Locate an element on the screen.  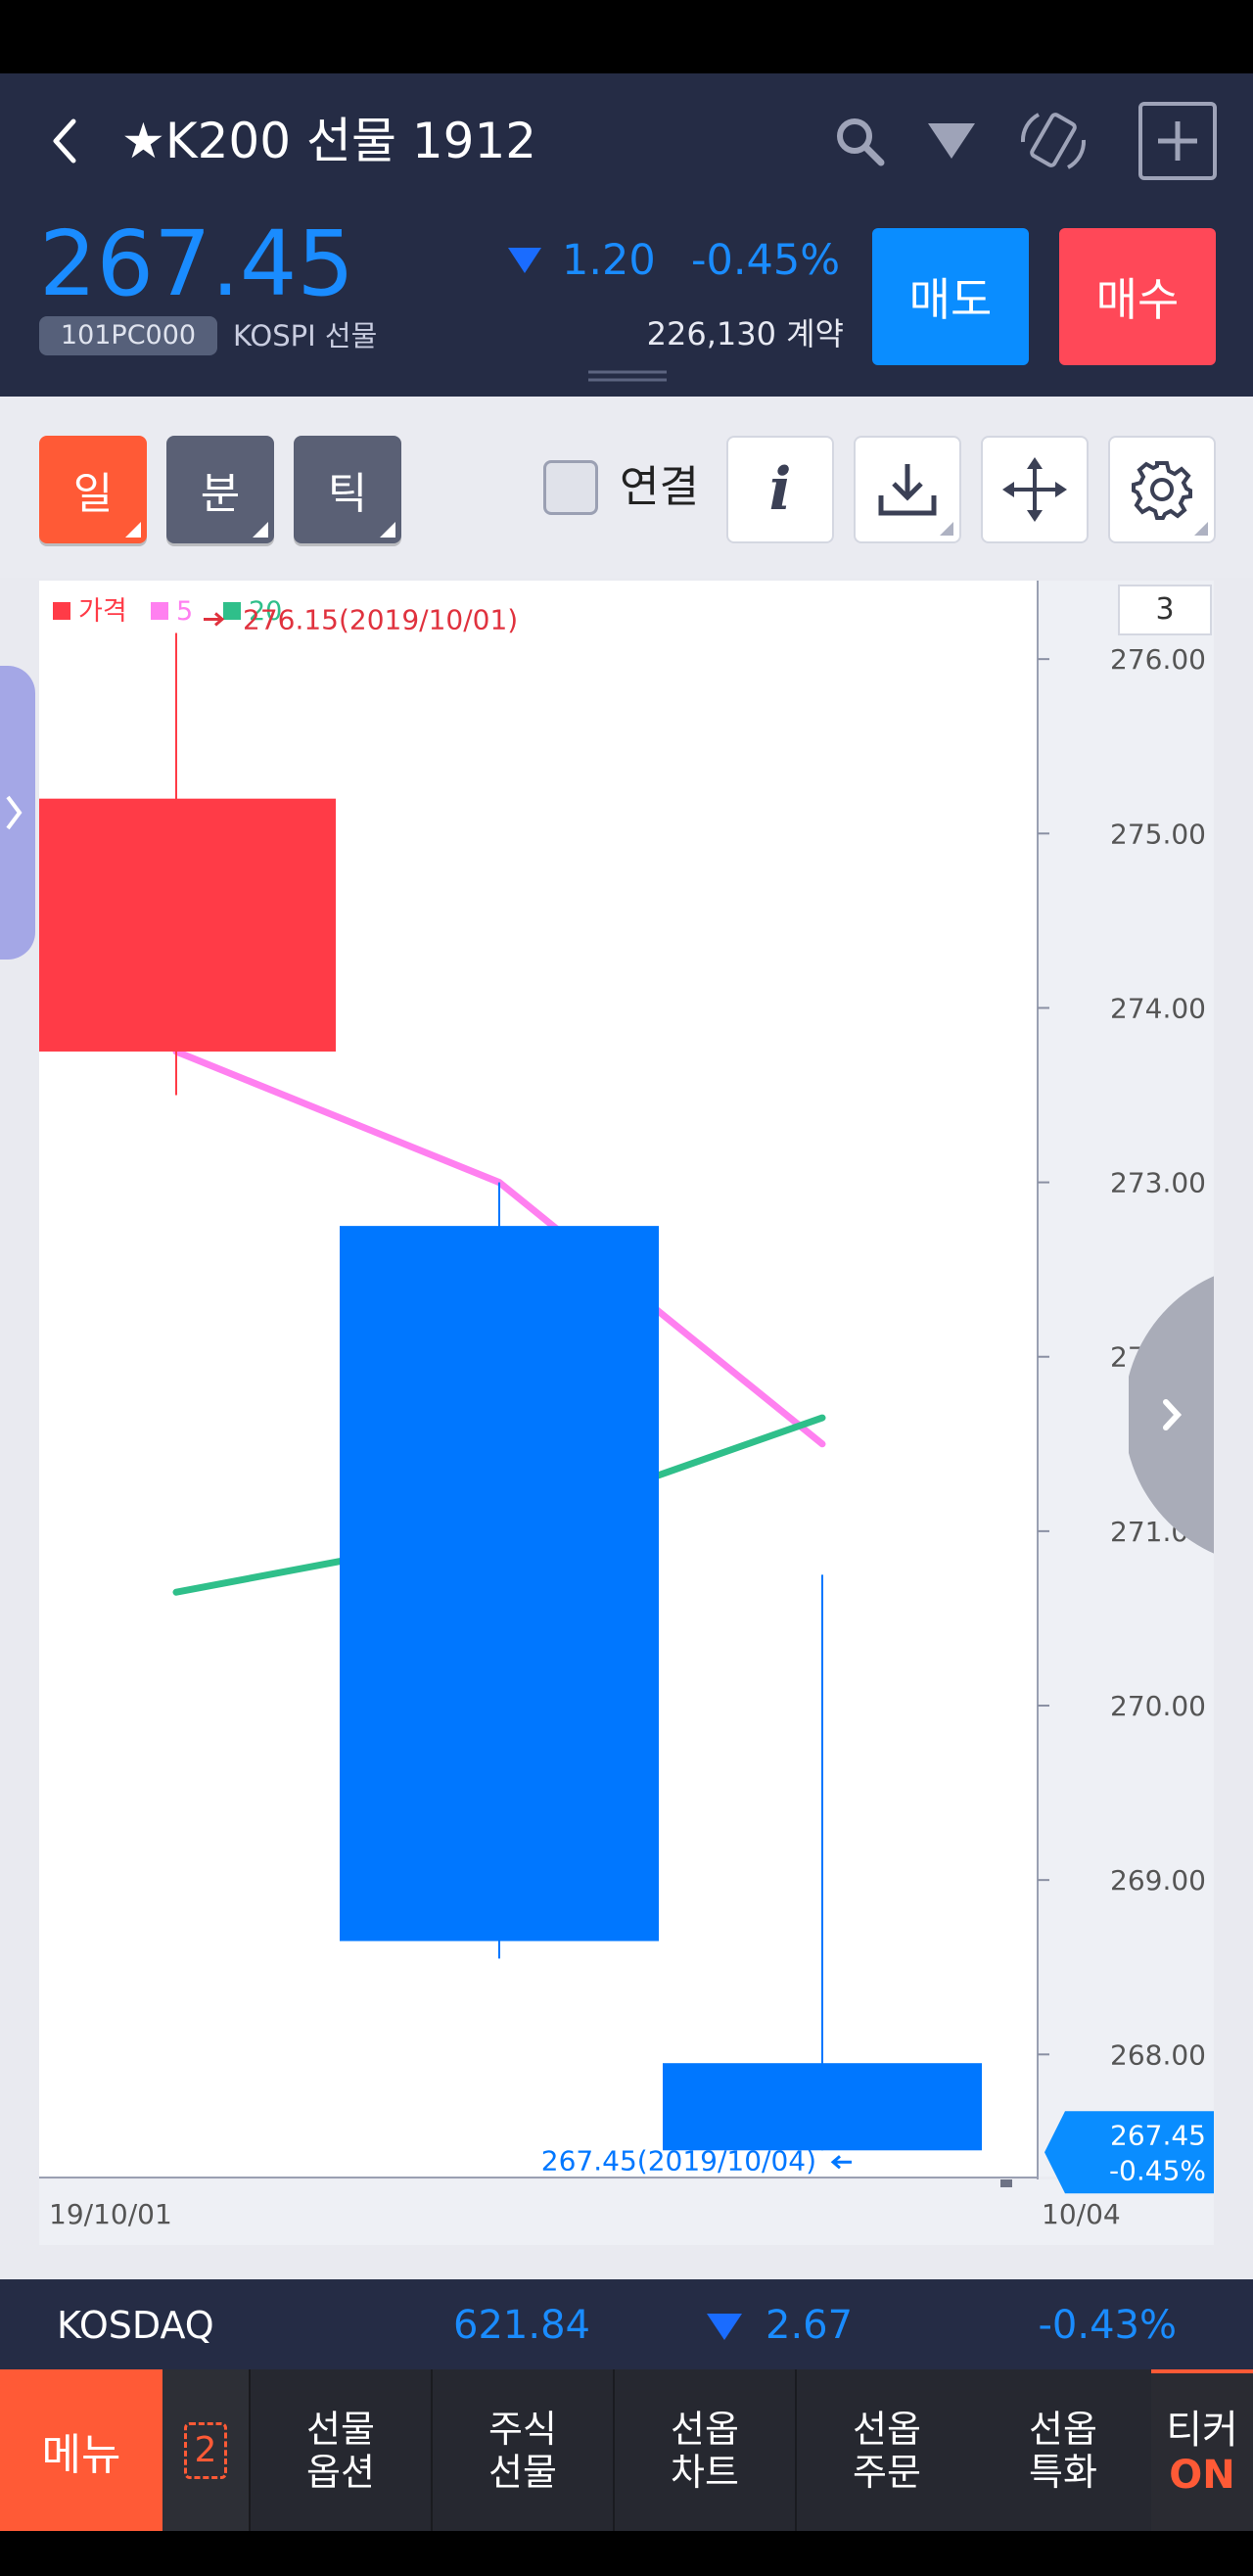
nav-item-line1: 선물 is located at coordinates (340, 2429).